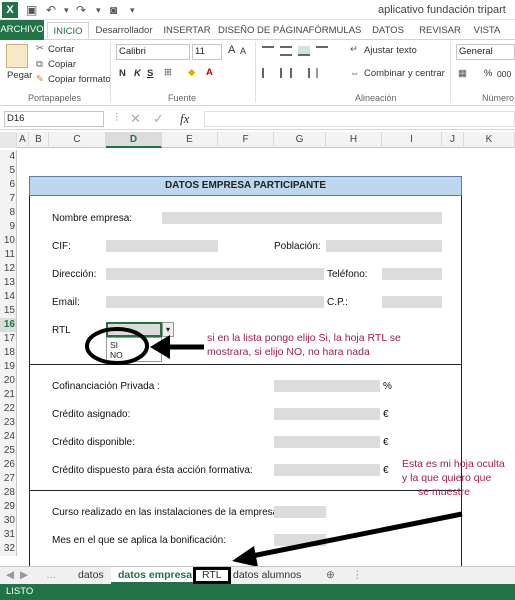 This screenshot has height=600, width=515. Describe the element at coordinates (155, 575) in the screenshot. I see `sheet-tab-datos-empresa: datos empresa` at that location.